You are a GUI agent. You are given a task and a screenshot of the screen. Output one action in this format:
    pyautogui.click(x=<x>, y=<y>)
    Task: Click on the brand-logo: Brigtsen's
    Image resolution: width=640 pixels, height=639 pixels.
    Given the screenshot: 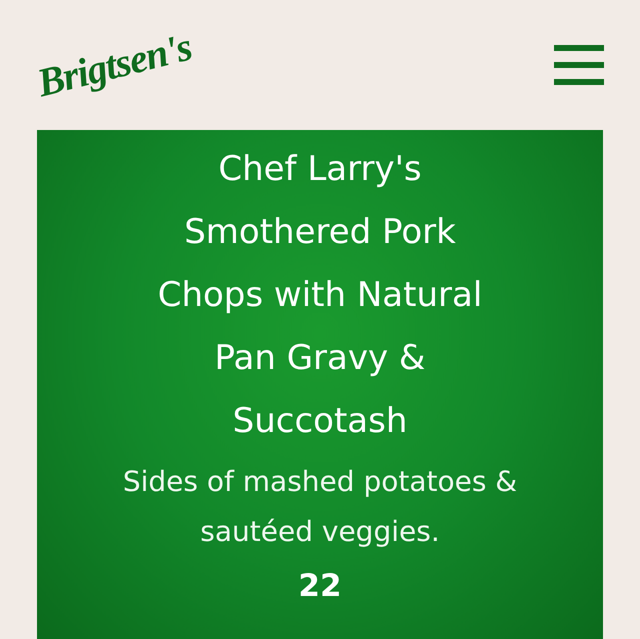 What is the action you would take?
    pyautogui.click(x=115, y=65)
    